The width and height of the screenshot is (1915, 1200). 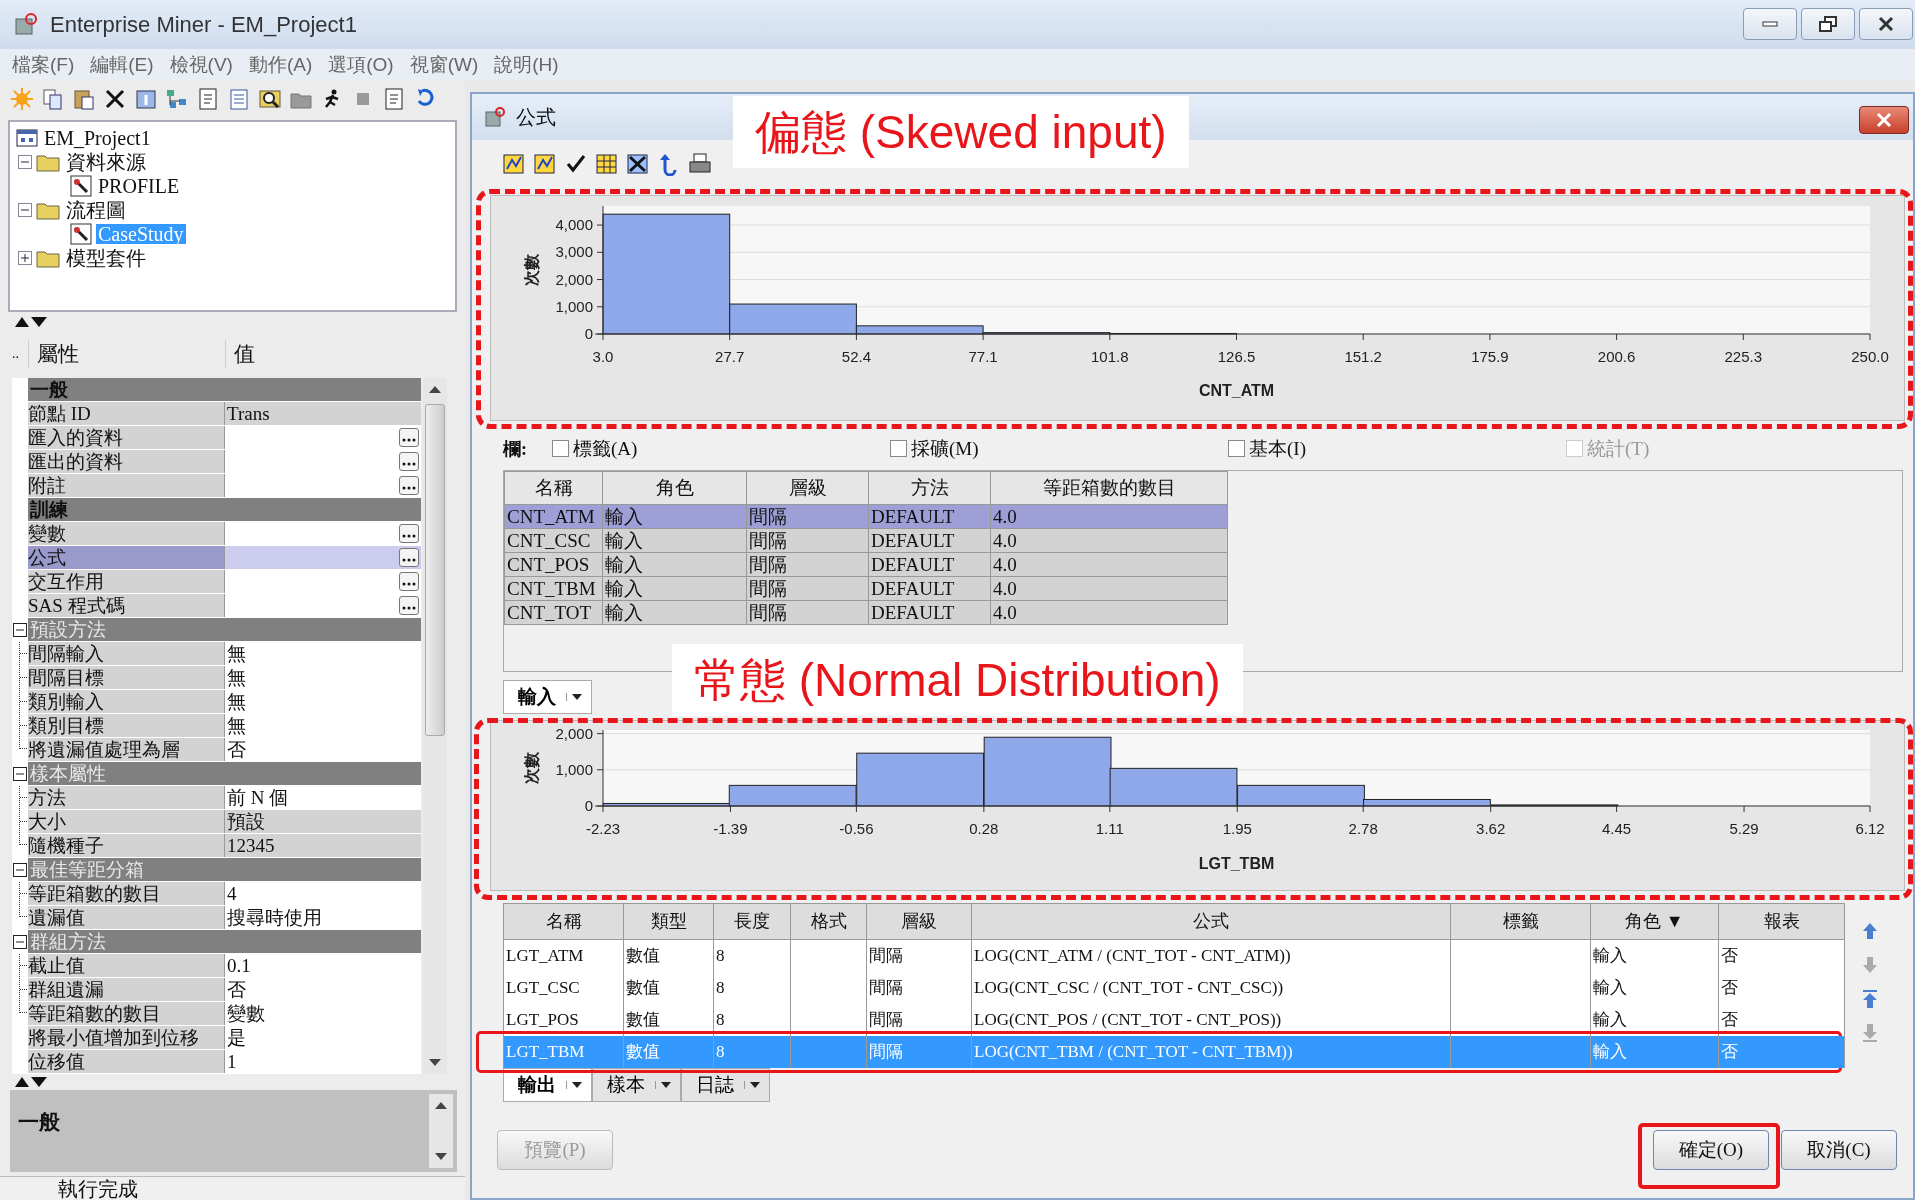 What do you see at coordinates (323, 845) in the screenshot?
I see `property-value: 12345` at bounding box center [323, 845].